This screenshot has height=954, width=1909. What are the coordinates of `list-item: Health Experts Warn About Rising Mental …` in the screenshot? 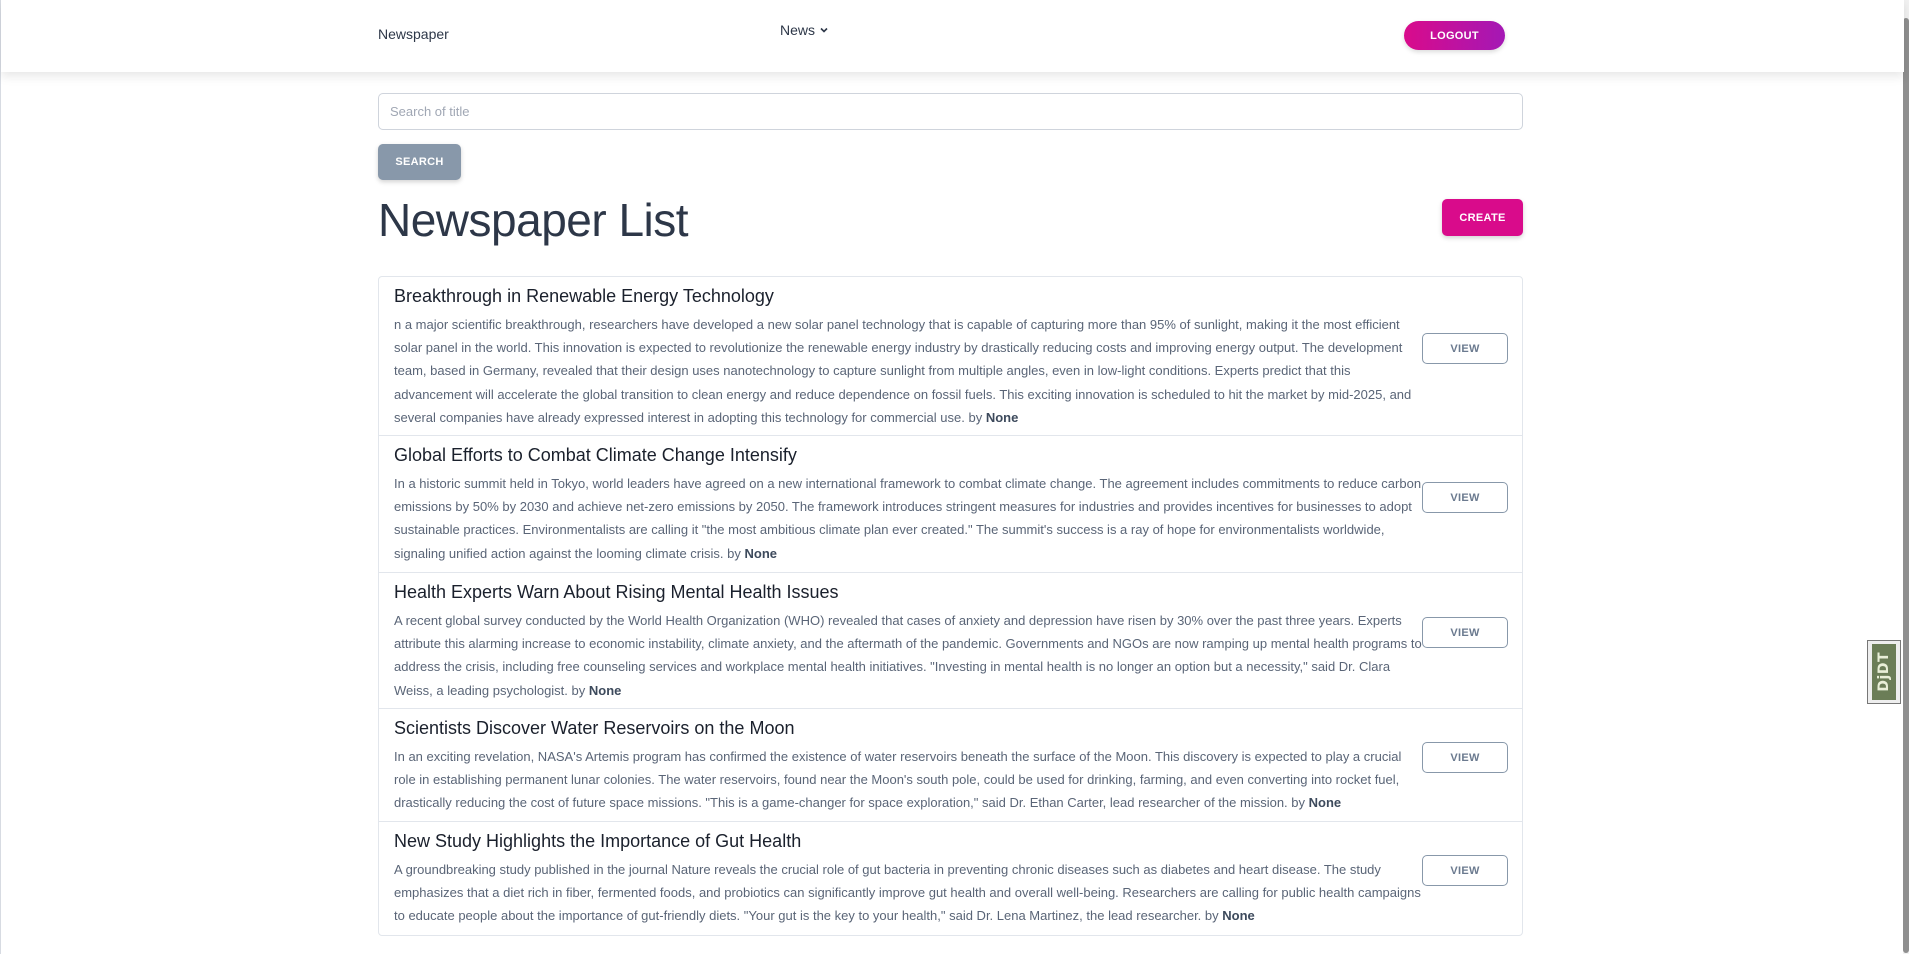 It's located at (950, 641).